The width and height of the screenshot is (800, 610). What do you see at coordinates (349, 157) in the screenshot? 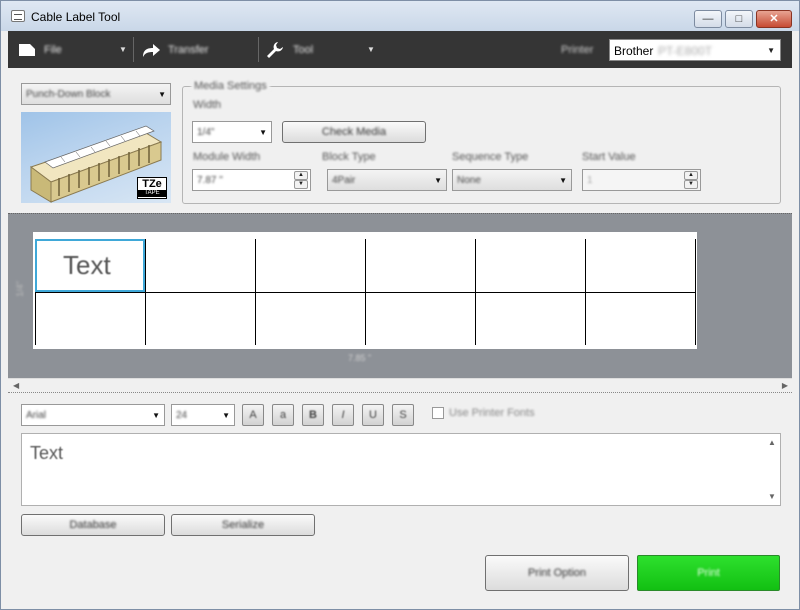
I see `block-type-label: Block Type` at bounding box center [349, 157].